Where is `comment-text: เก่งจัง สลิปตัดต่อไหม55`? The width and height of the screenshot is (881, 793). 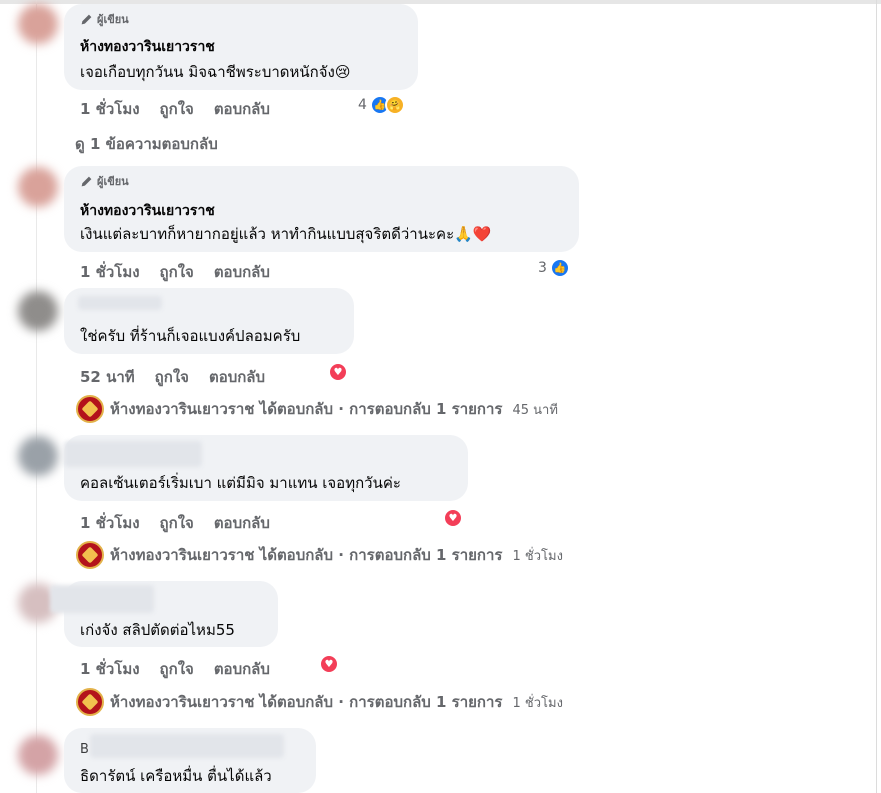
comment-text: เก่งจัง สลิปตัดต่อไหม55 is located at coordinates (157, 630).